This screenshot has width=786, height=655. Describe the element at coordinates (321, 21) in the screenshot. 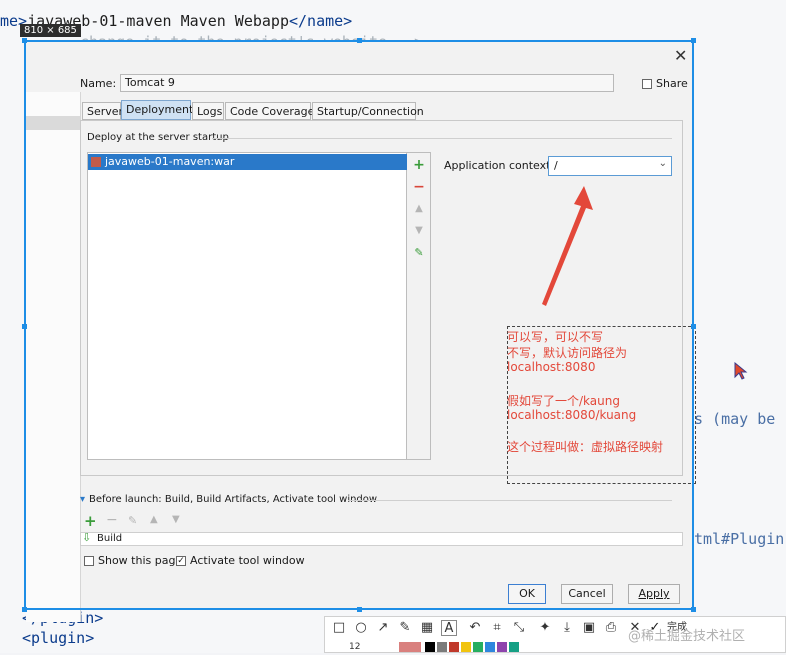

I see `code-tag-close: </name>` at that location.